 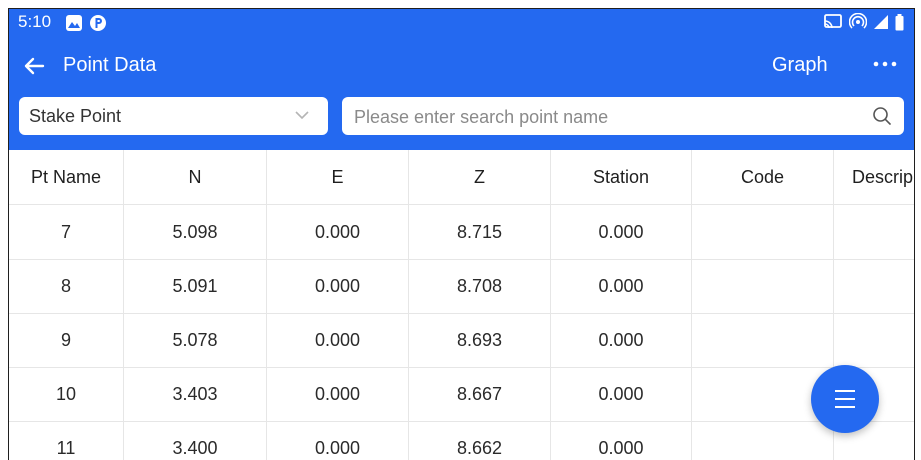 I want to click on table-cell: 11, so click(x=66, y=440).